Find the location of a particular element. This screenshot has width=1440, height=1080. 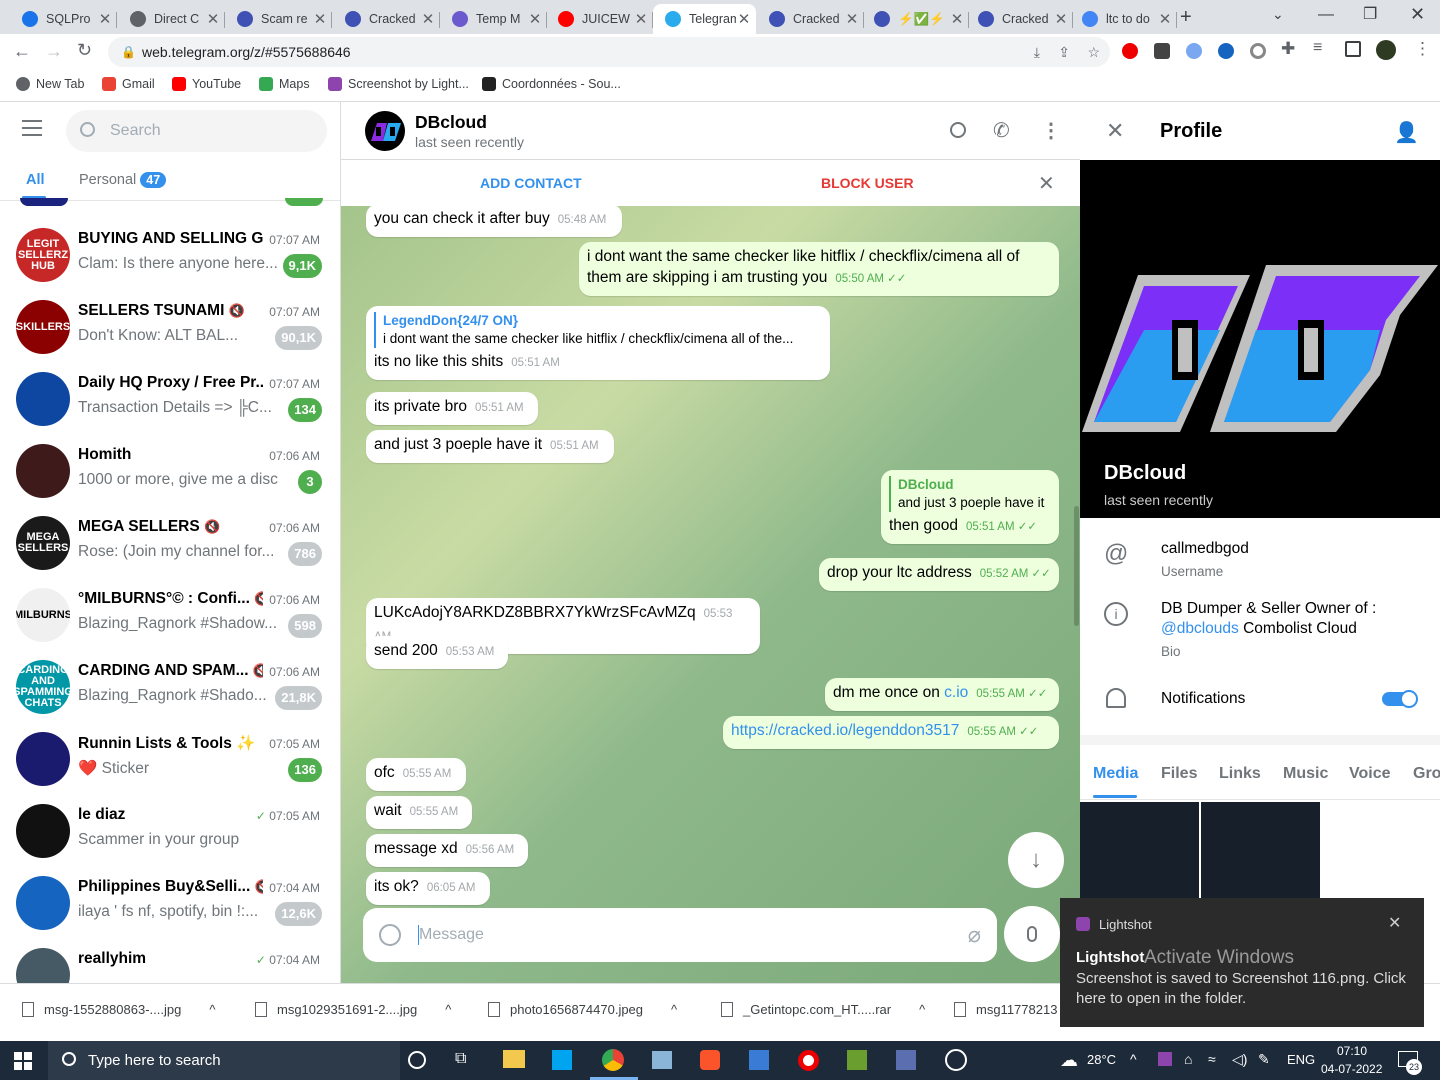

download-item: msg-1552880863-....jpg ^ is located at coordinates (118, 1009).